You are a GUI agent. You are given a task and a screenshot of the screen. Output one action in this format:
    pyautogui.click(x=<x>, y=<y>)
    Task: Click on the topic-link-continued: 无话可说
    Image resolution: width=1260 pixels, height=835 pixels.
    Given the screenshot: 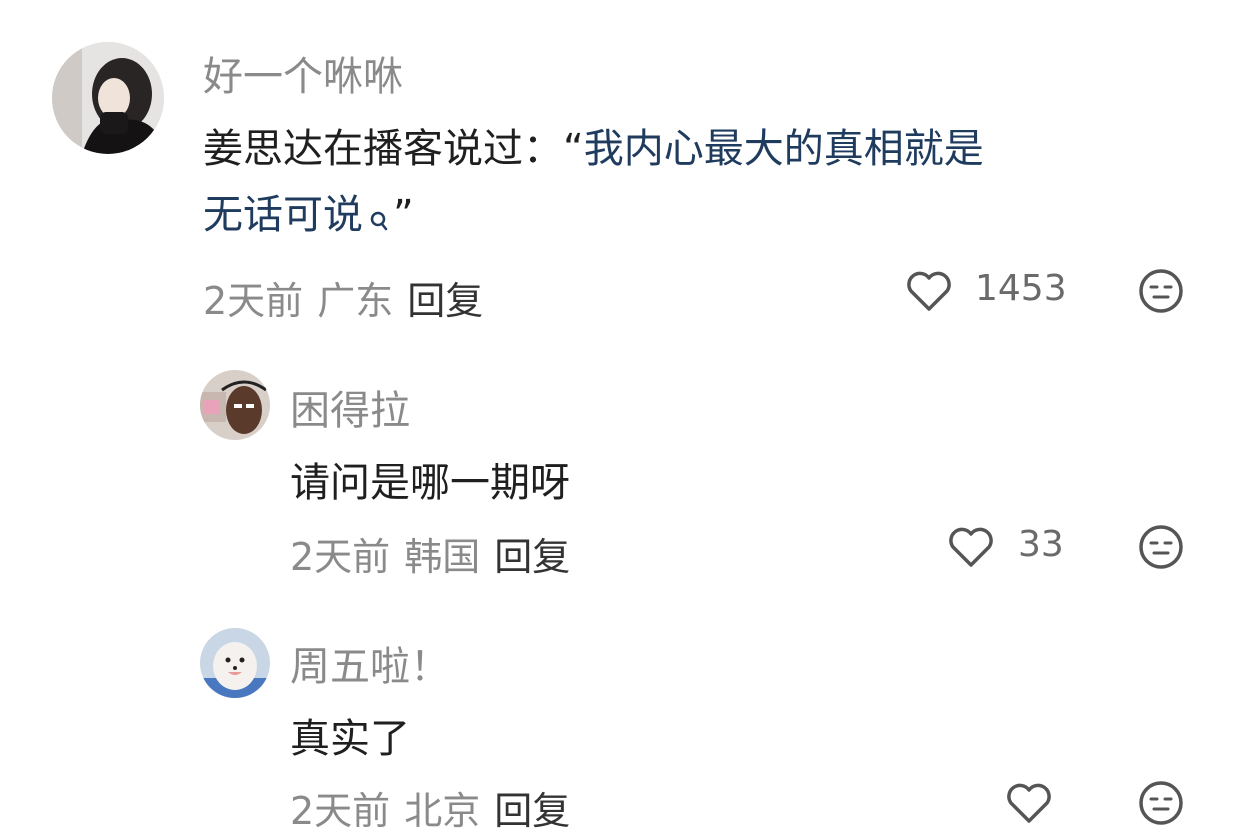 What is the action you would take?
    pyautogui.click(x=283, y=215)
    